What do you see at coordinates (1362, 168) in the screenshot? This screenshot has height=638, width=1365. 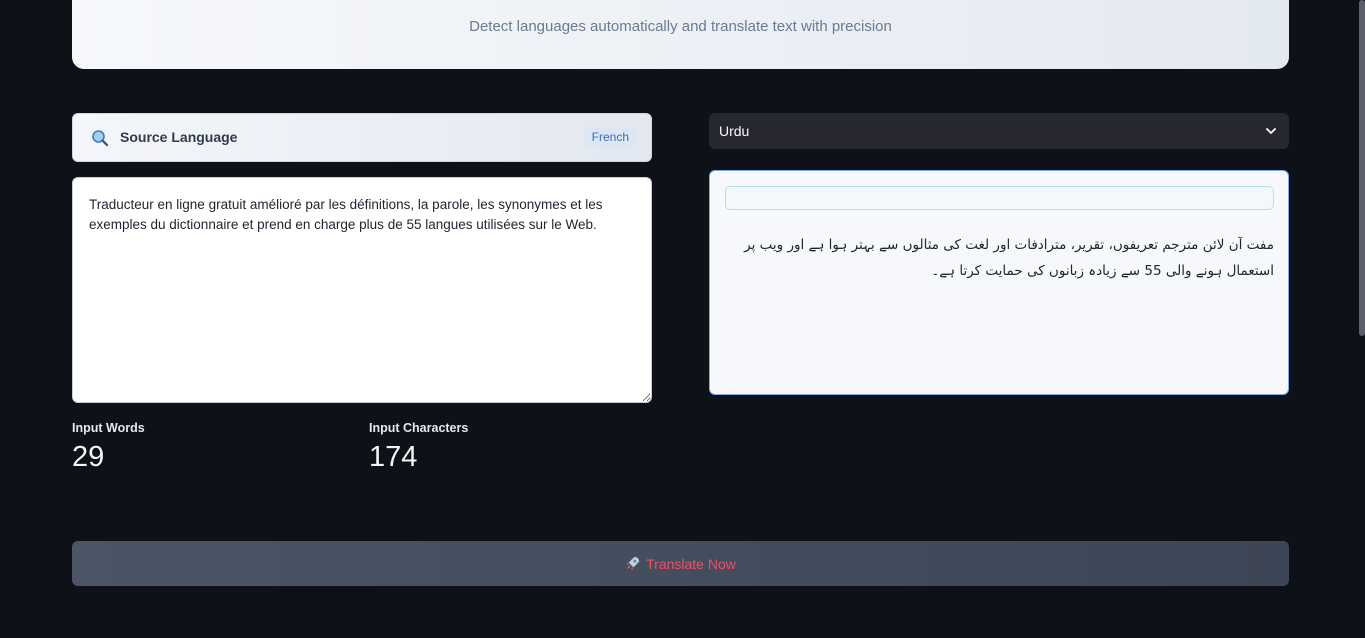 I see `page-scrollbar` at bounding box center [1362, 168].